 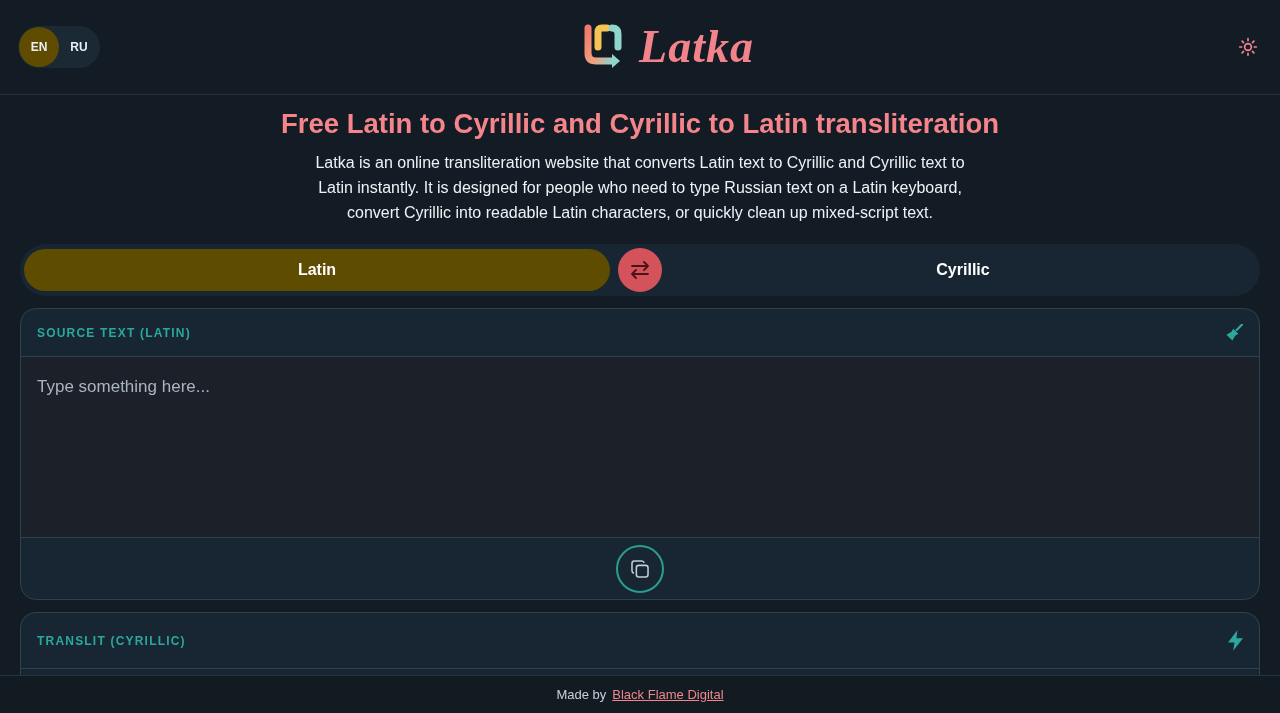 I want to click on clear-button, so click(x=1234, y=332).